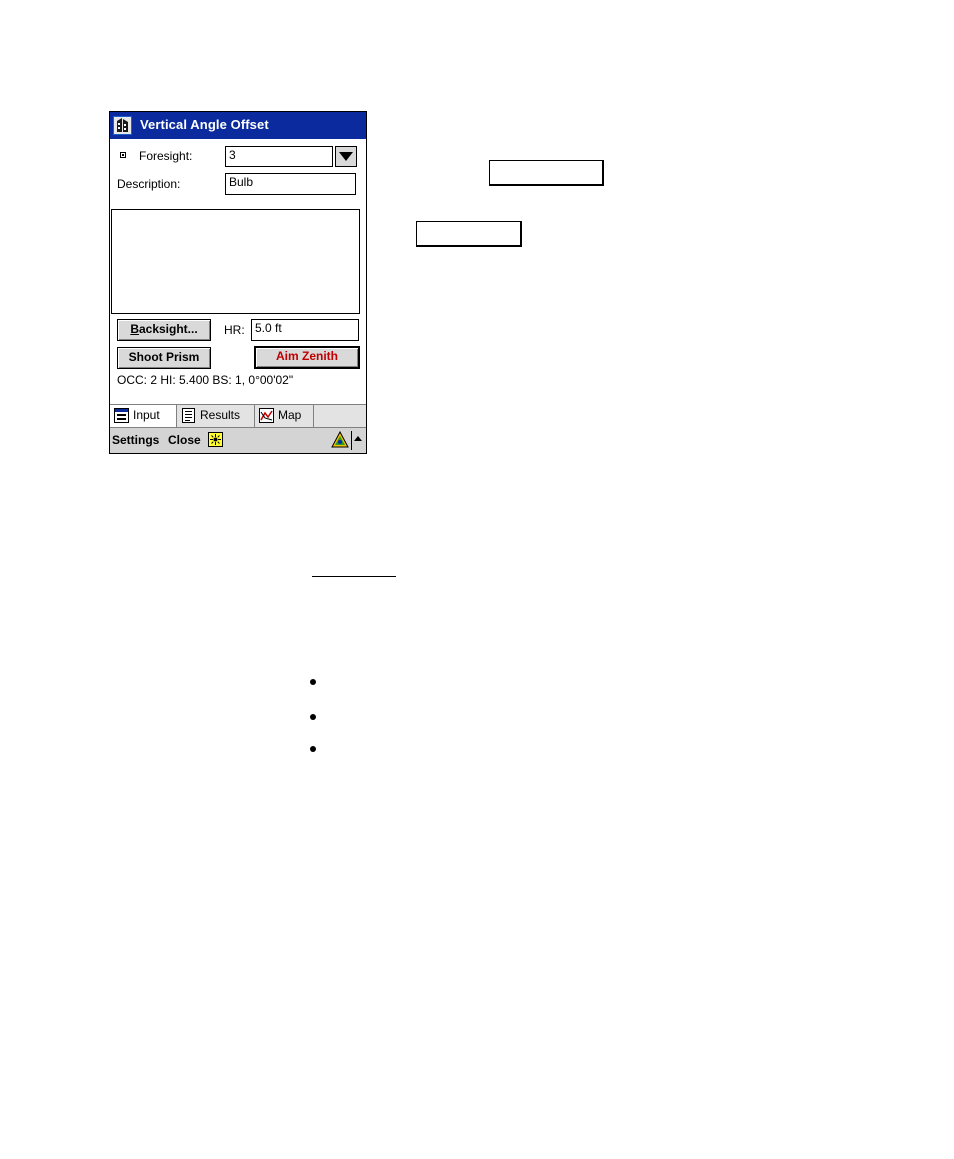 This screenshot has height=1159, width=954. What do you see at coordinates (134, 329) in the screenshot?
I see `backsight-accelerator: B` at bounding box center [134, 329].